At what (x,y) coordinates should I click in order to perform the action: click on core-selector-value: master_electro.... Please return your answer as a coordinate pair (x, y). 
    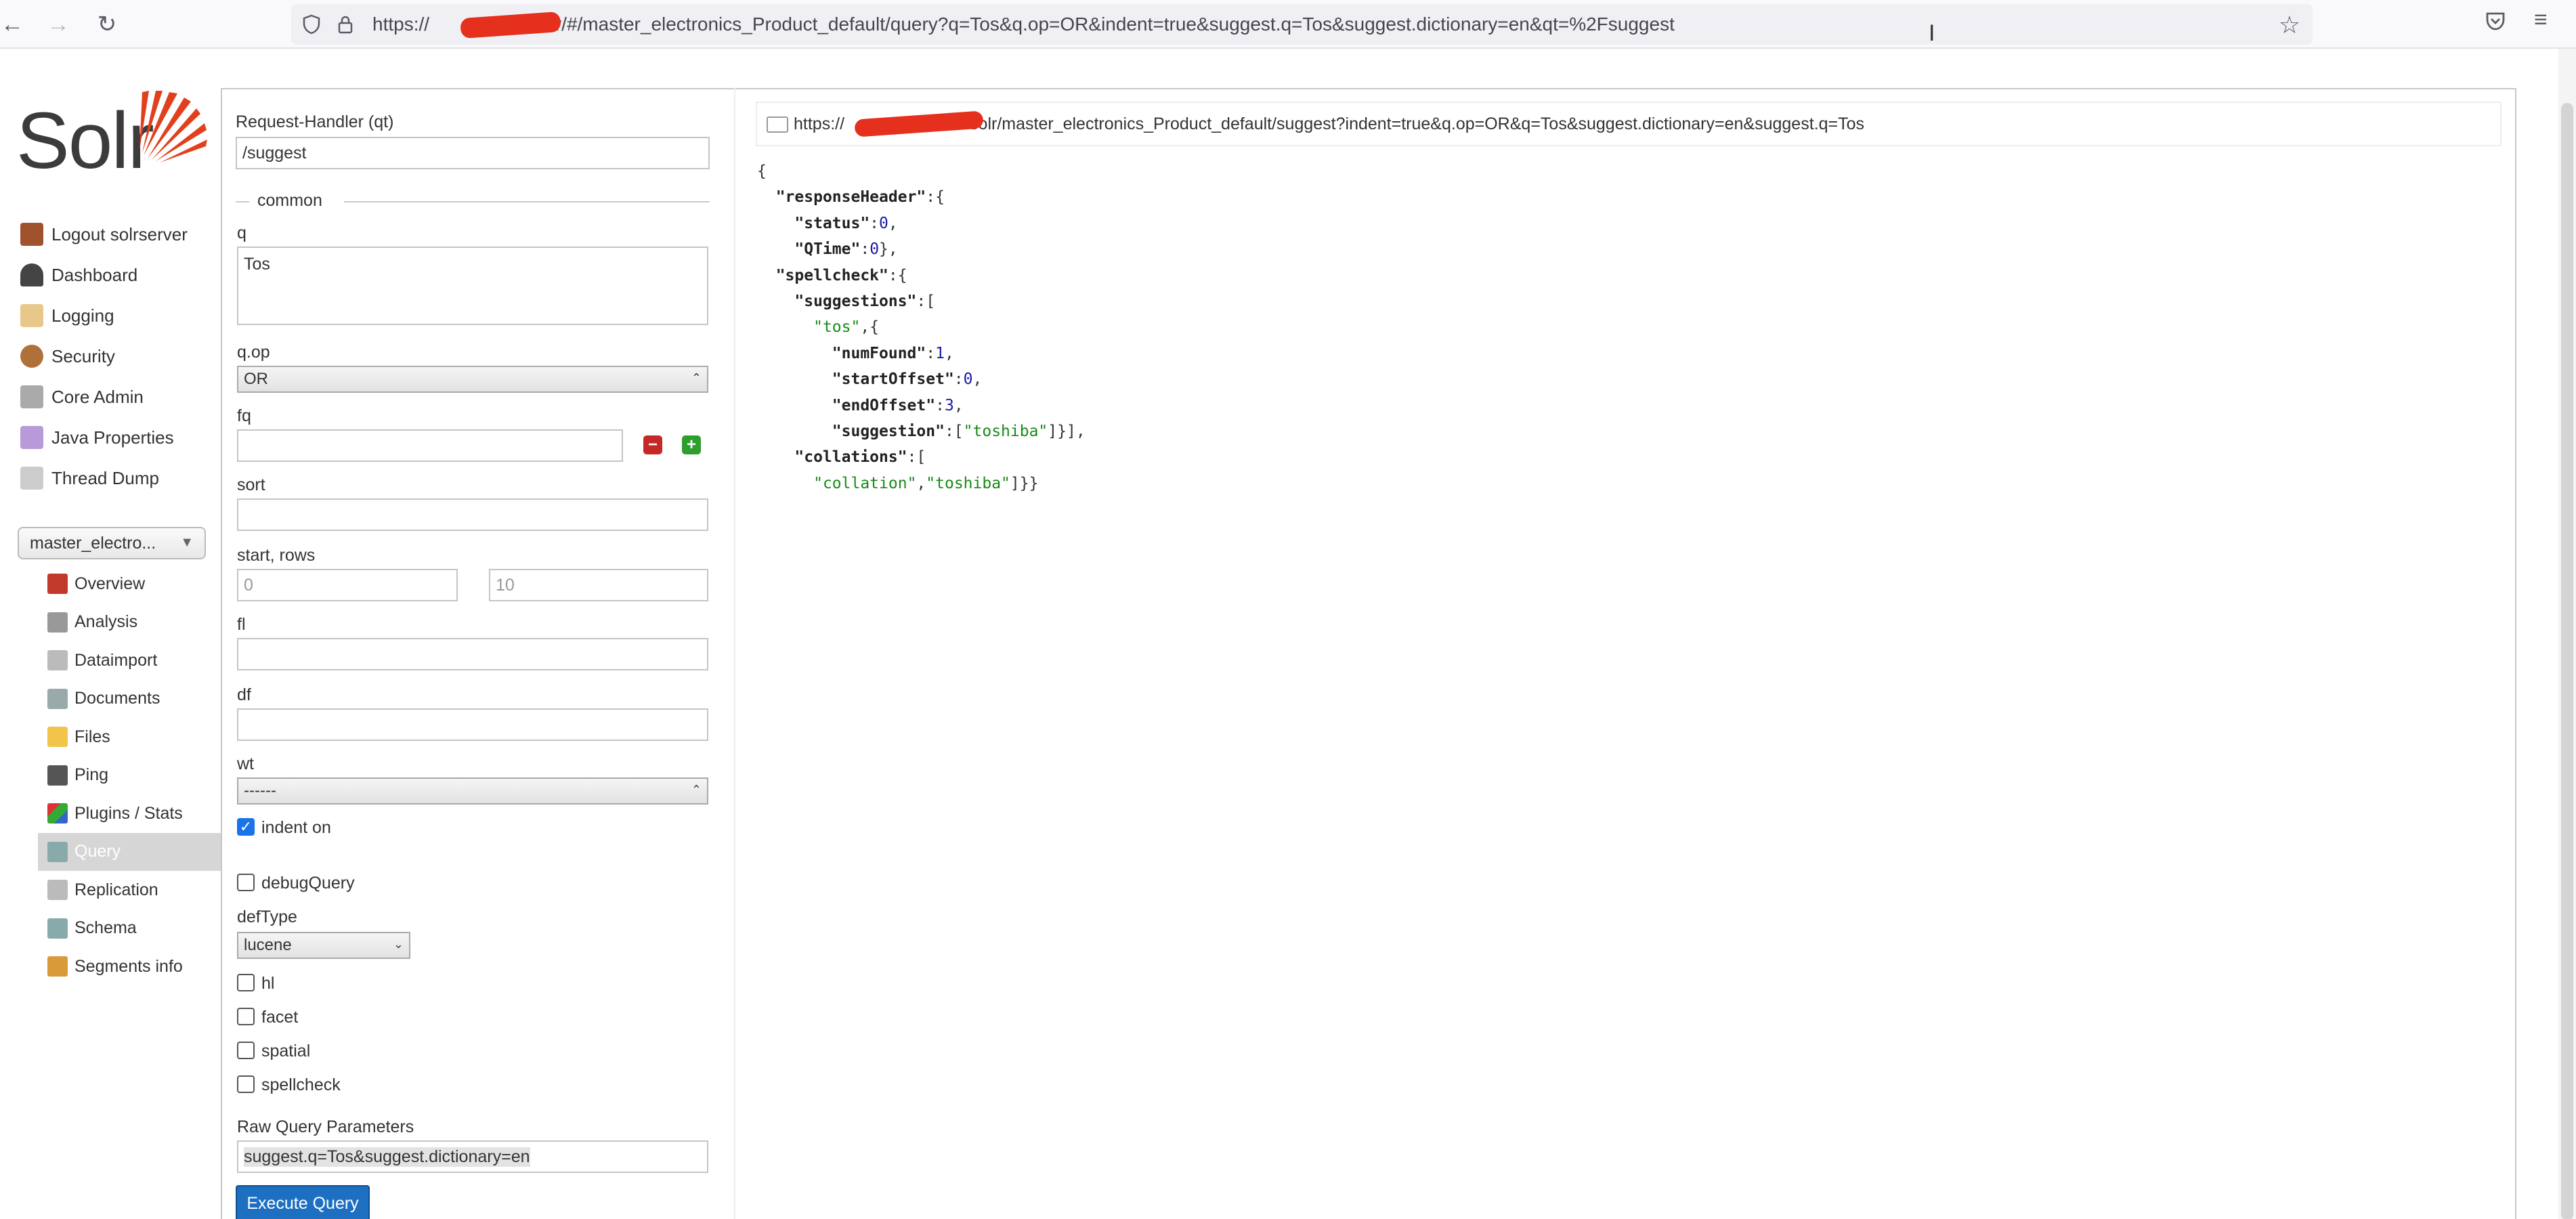
    Looking at the image, I should click on (93, 543).